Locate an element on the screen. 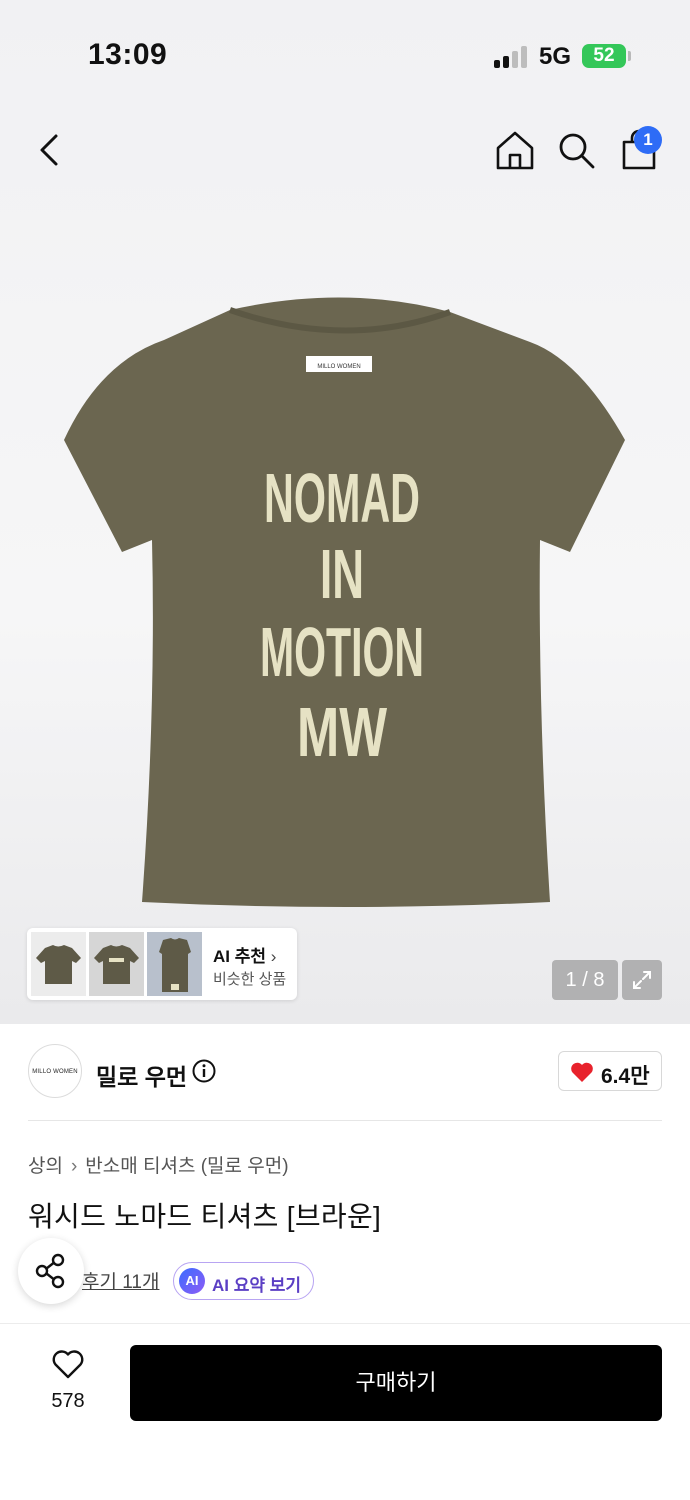 The height and width of the screenshot is (1500, 690). share-button is located at coordinates (51, 1271).